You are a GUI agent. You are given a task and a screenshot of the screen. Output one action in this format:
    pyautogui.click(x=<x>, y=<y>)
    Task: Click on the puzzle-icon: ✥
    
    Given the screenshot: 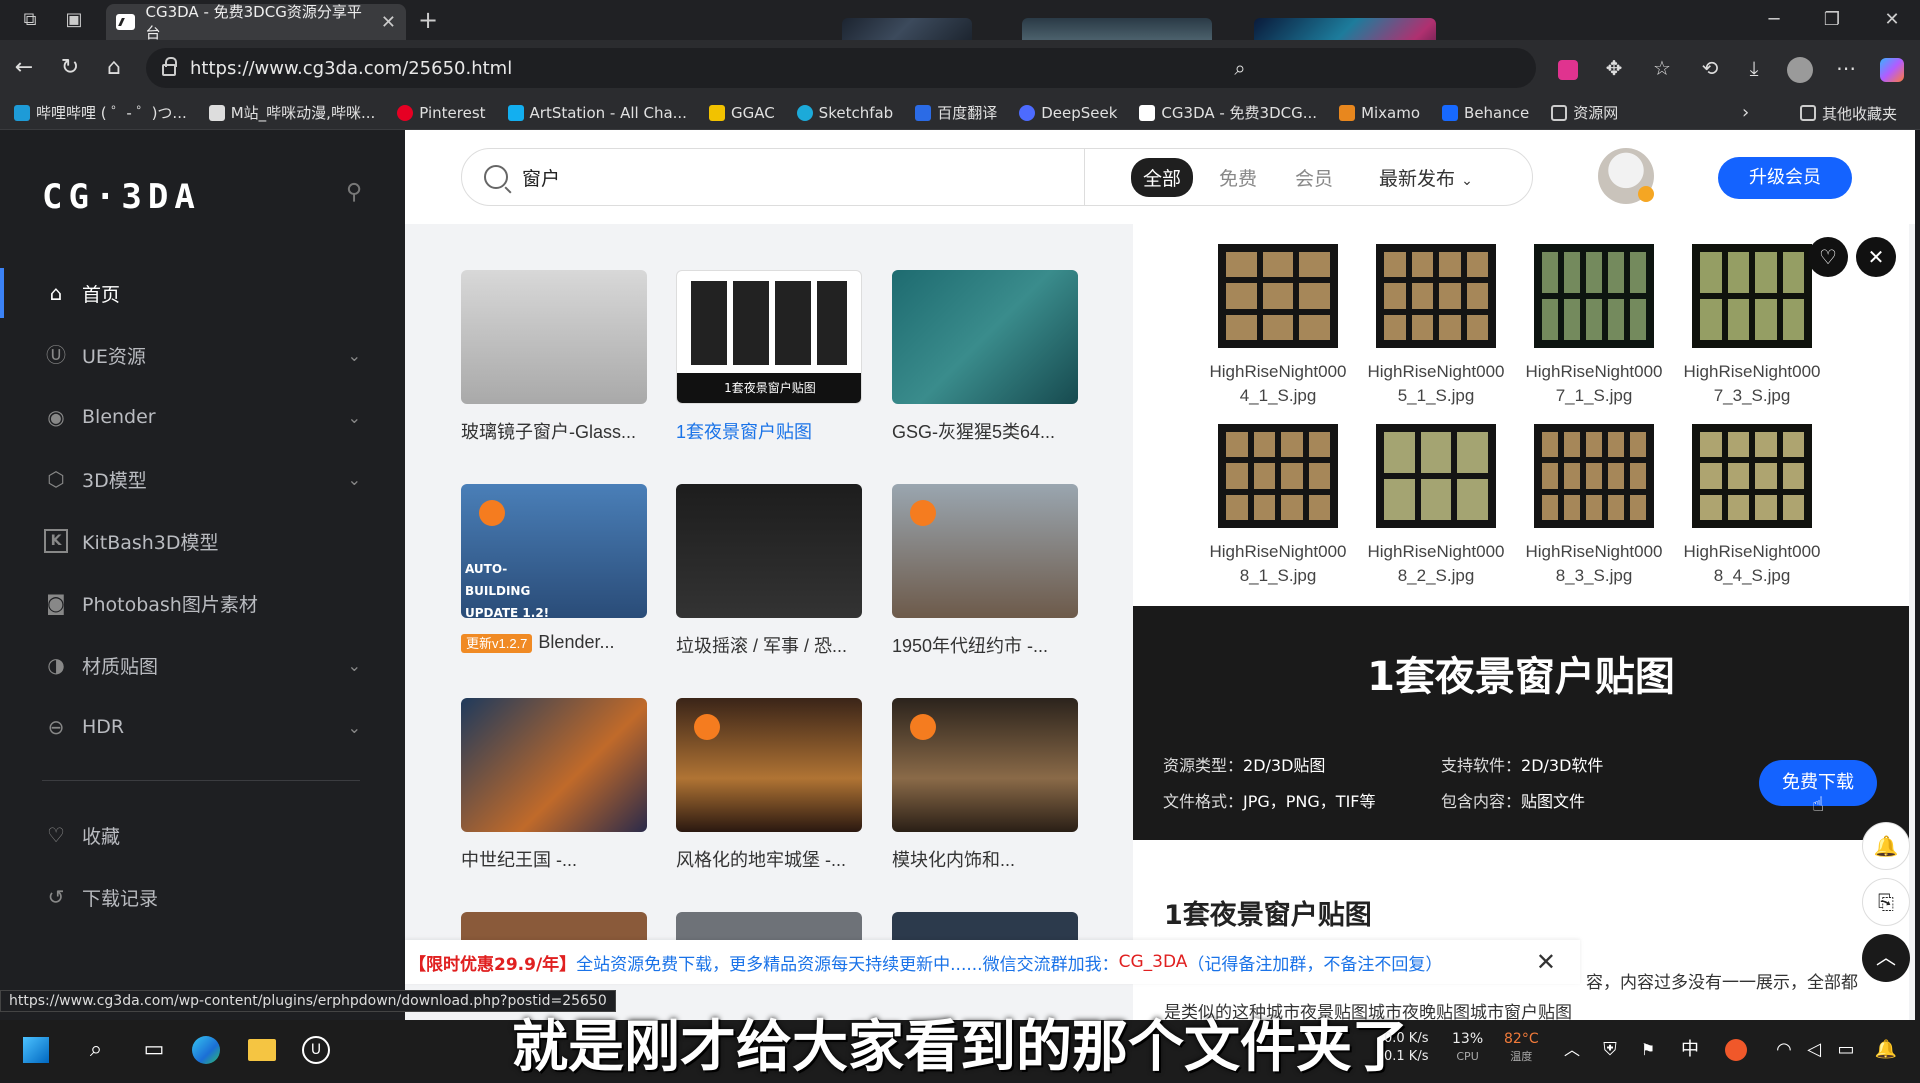 What is the action you would take?
    pyautogui.click(x=1614, y=68)
    